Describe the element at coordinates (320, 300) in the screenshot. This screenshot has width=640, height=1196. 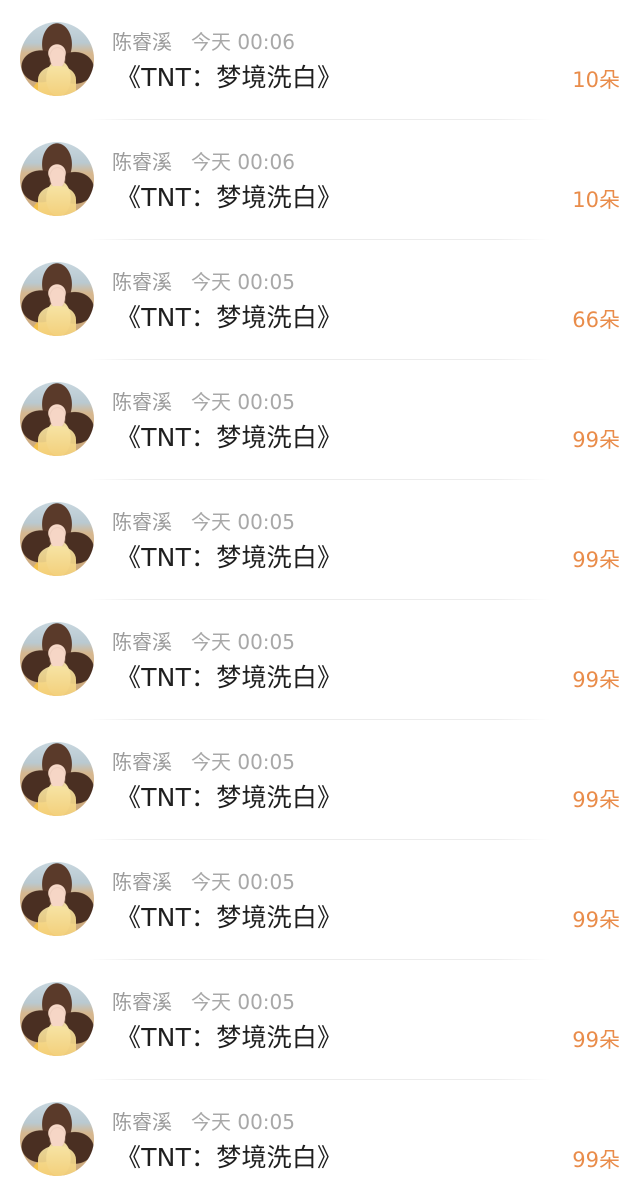
I see `list-item: 陈睿溪 今天 00:05 《TNT：梦境洗白》 66朵` at that location.